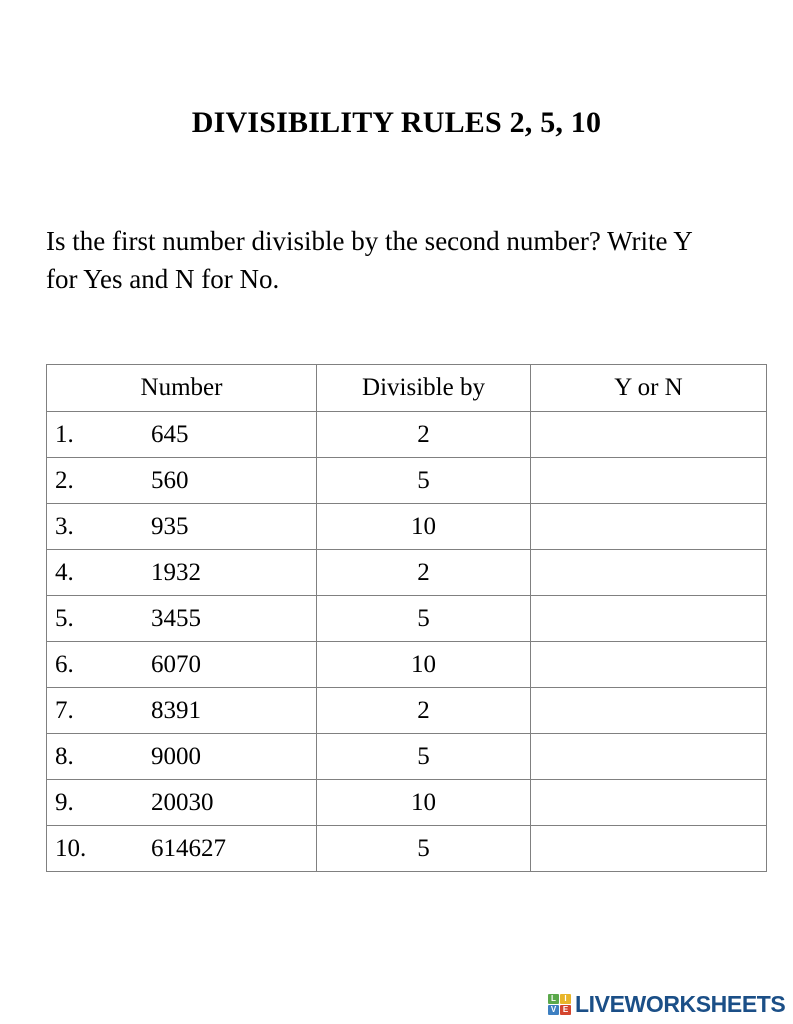  I want to click on row-index: 3., so click(64, 526).